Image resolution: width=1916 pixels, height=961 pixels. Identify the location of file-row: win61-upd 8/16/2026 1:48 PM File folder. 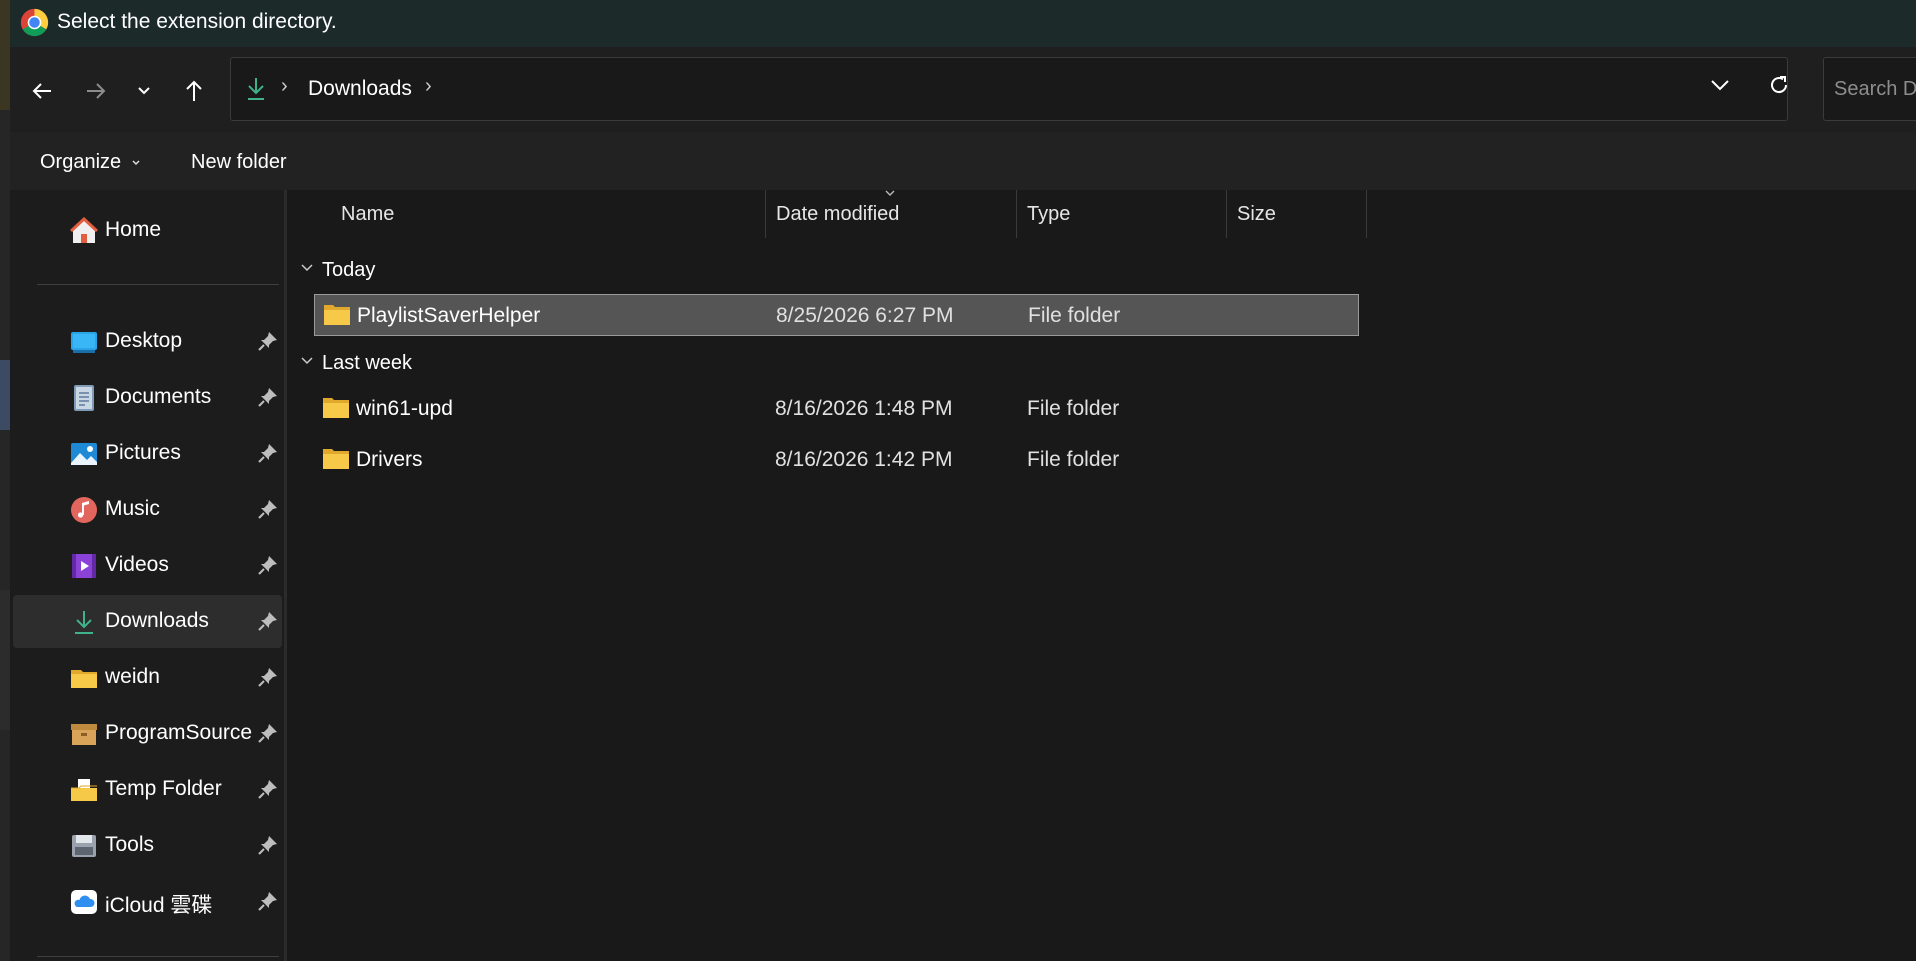
(836, 409).